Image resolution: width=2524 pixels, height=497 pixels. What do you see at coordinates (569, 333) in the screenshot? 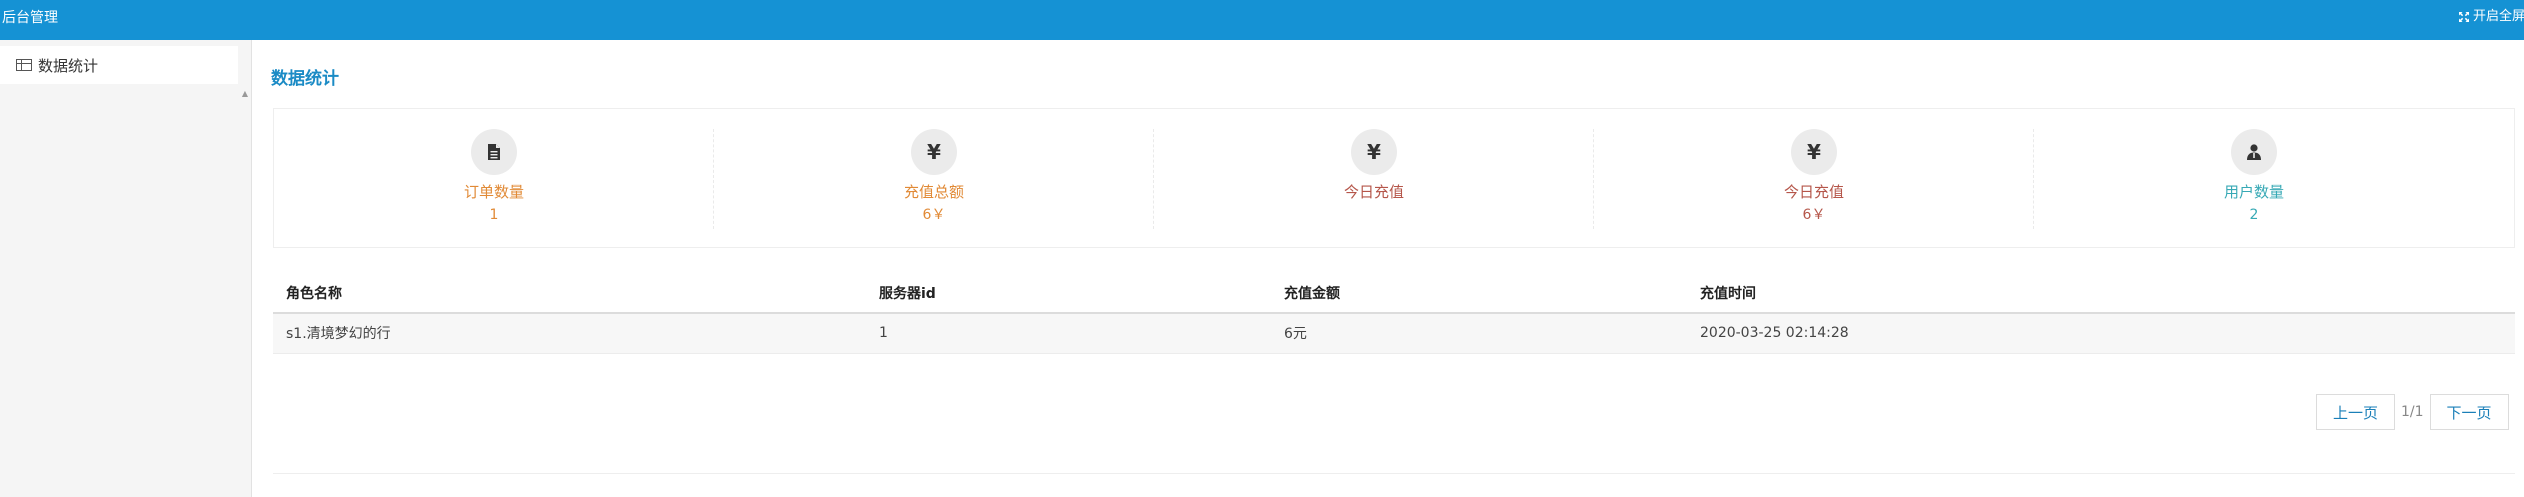
I see `cell-role-name: s1.清境梦幻的行` at bounding box center [569, 333].